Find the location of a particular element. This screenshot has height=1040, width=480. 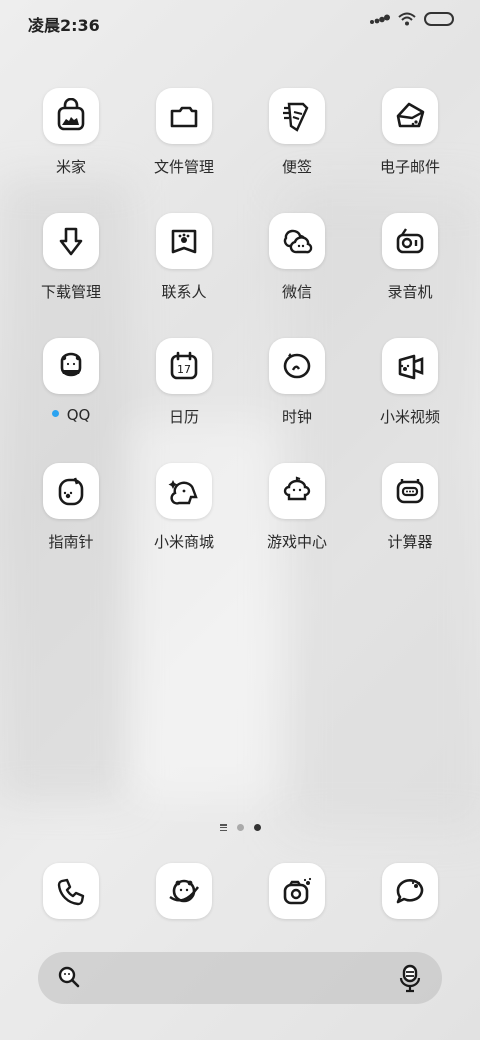

app-calendar: 17 日历 is located at coordinates (184, 382).